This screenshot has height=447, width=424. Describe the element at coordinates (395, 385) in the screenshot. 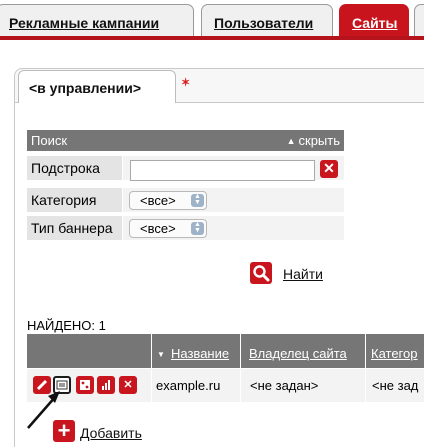

I see `site-category: <не зад` at that location.